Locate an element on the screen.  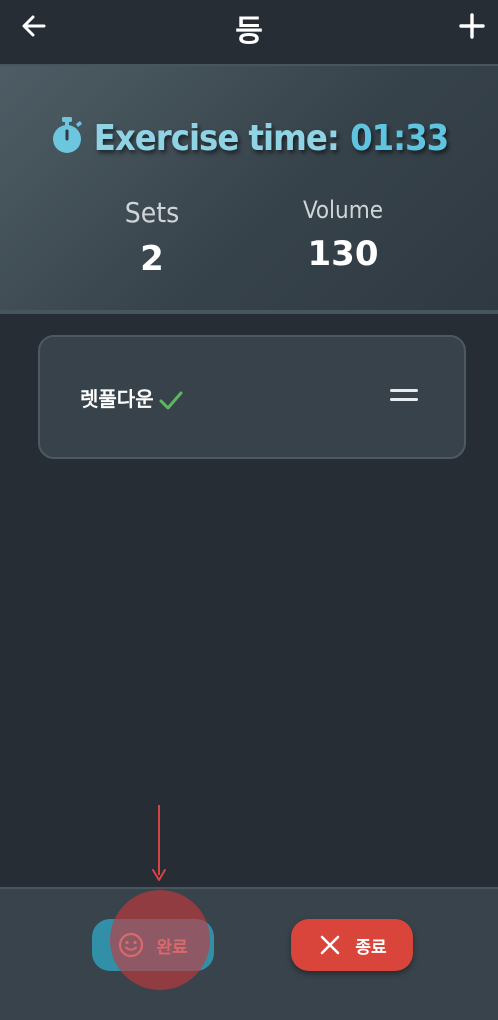
close-icon is located at coordinates (330, 945).